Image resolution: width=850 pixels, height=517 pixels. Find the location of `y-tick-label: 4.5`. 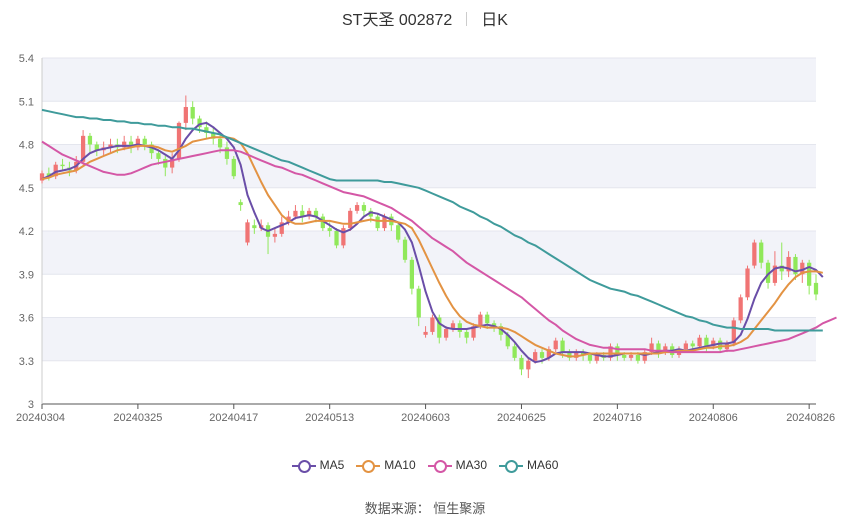

y-tick-label: 4.5 is located at coordinates (26, 189).